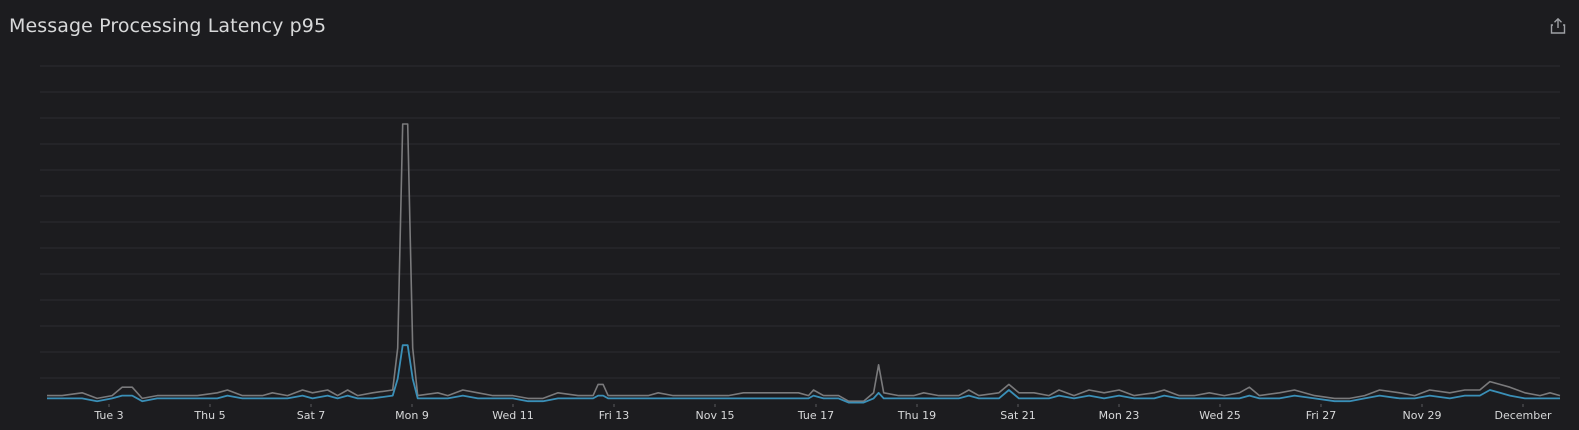 The width and height of the screenshot is (1579, 430). What do you see at coordinates (1321, 415) in the screenshot?
I see `x-tick-label: Fri 27` at bounding box center [1321, 415].